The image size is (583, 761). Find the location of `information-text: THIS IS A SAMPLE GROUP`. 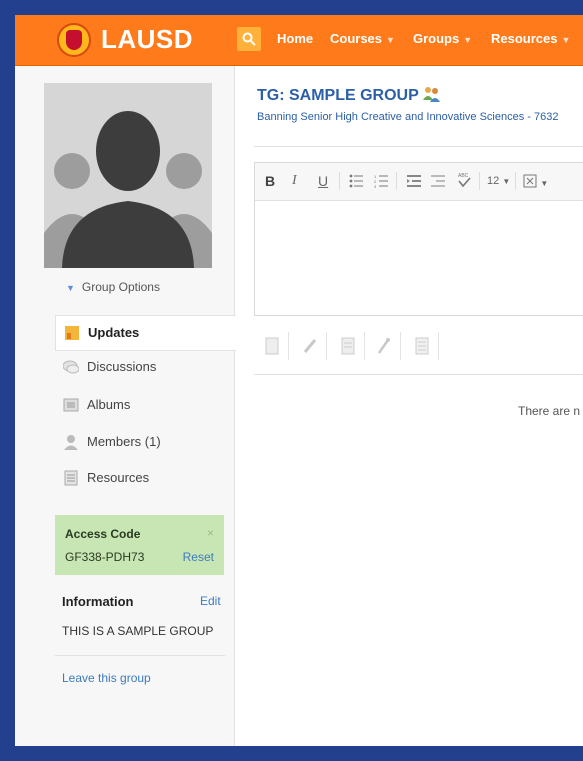

information-text: THIS IS A SAMPLE GROUP is located at coordinates (138, 631).